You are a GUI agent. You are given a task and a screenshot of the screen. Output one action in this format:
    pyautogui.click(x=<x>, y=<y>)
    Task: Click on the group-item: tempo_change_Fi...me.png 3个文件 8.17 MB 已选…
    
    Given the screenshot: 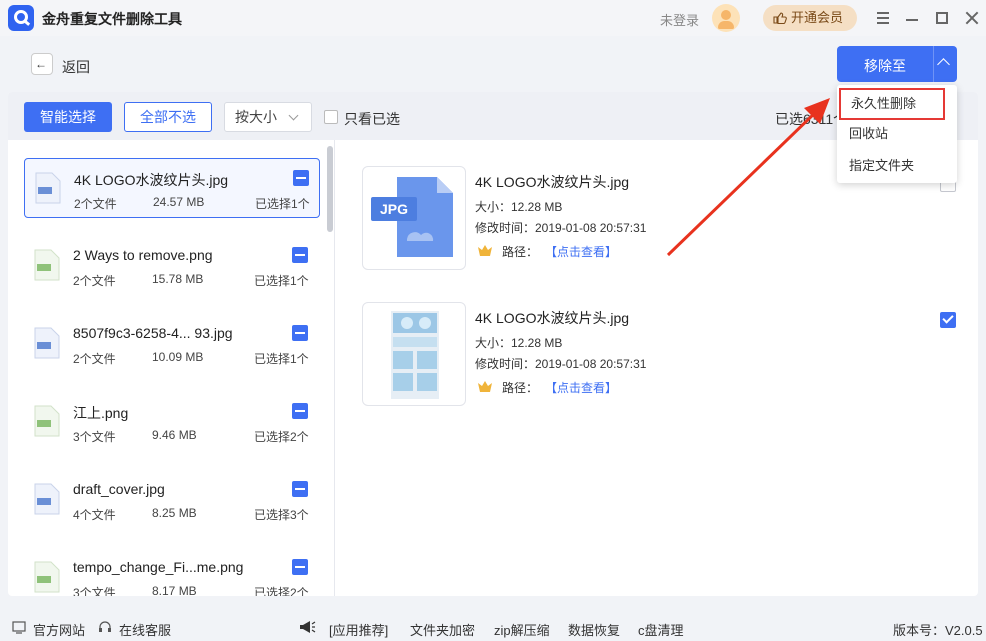 What is the action you would take?
    pyautogui.click(x=172, y=572)
    